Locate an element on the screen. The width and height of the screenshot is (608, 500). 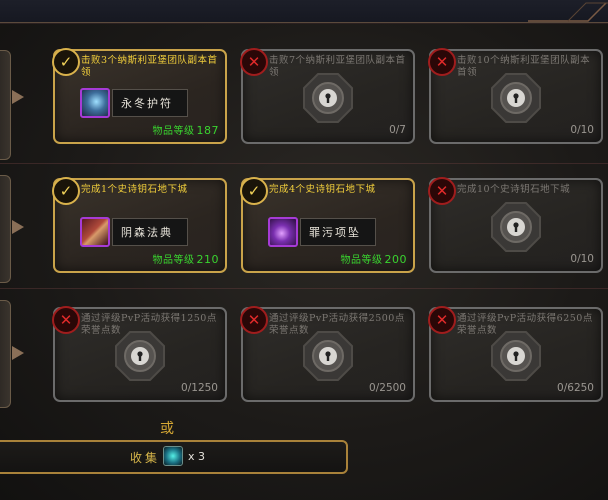
reward-card-pvp-2500: ✕ 通过评级PvP活动获得2500点荣誉点数 0/2500 is located at coordinates (327, 354).